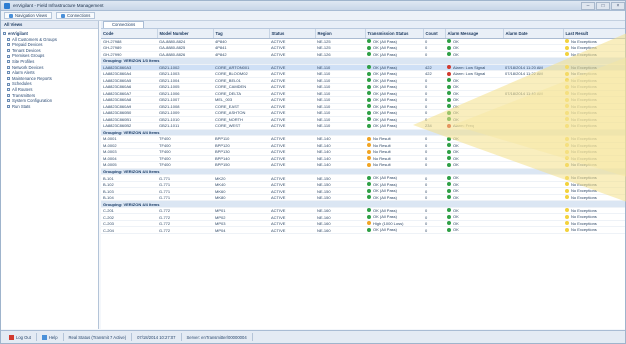 Image resolution: width=626 pixels, height=344 pixels. What do you see at coordinates (474, 34) in the screenshot?
I see `column-header-alarm-message: Alarm Message` at bounding box center [474, 34].